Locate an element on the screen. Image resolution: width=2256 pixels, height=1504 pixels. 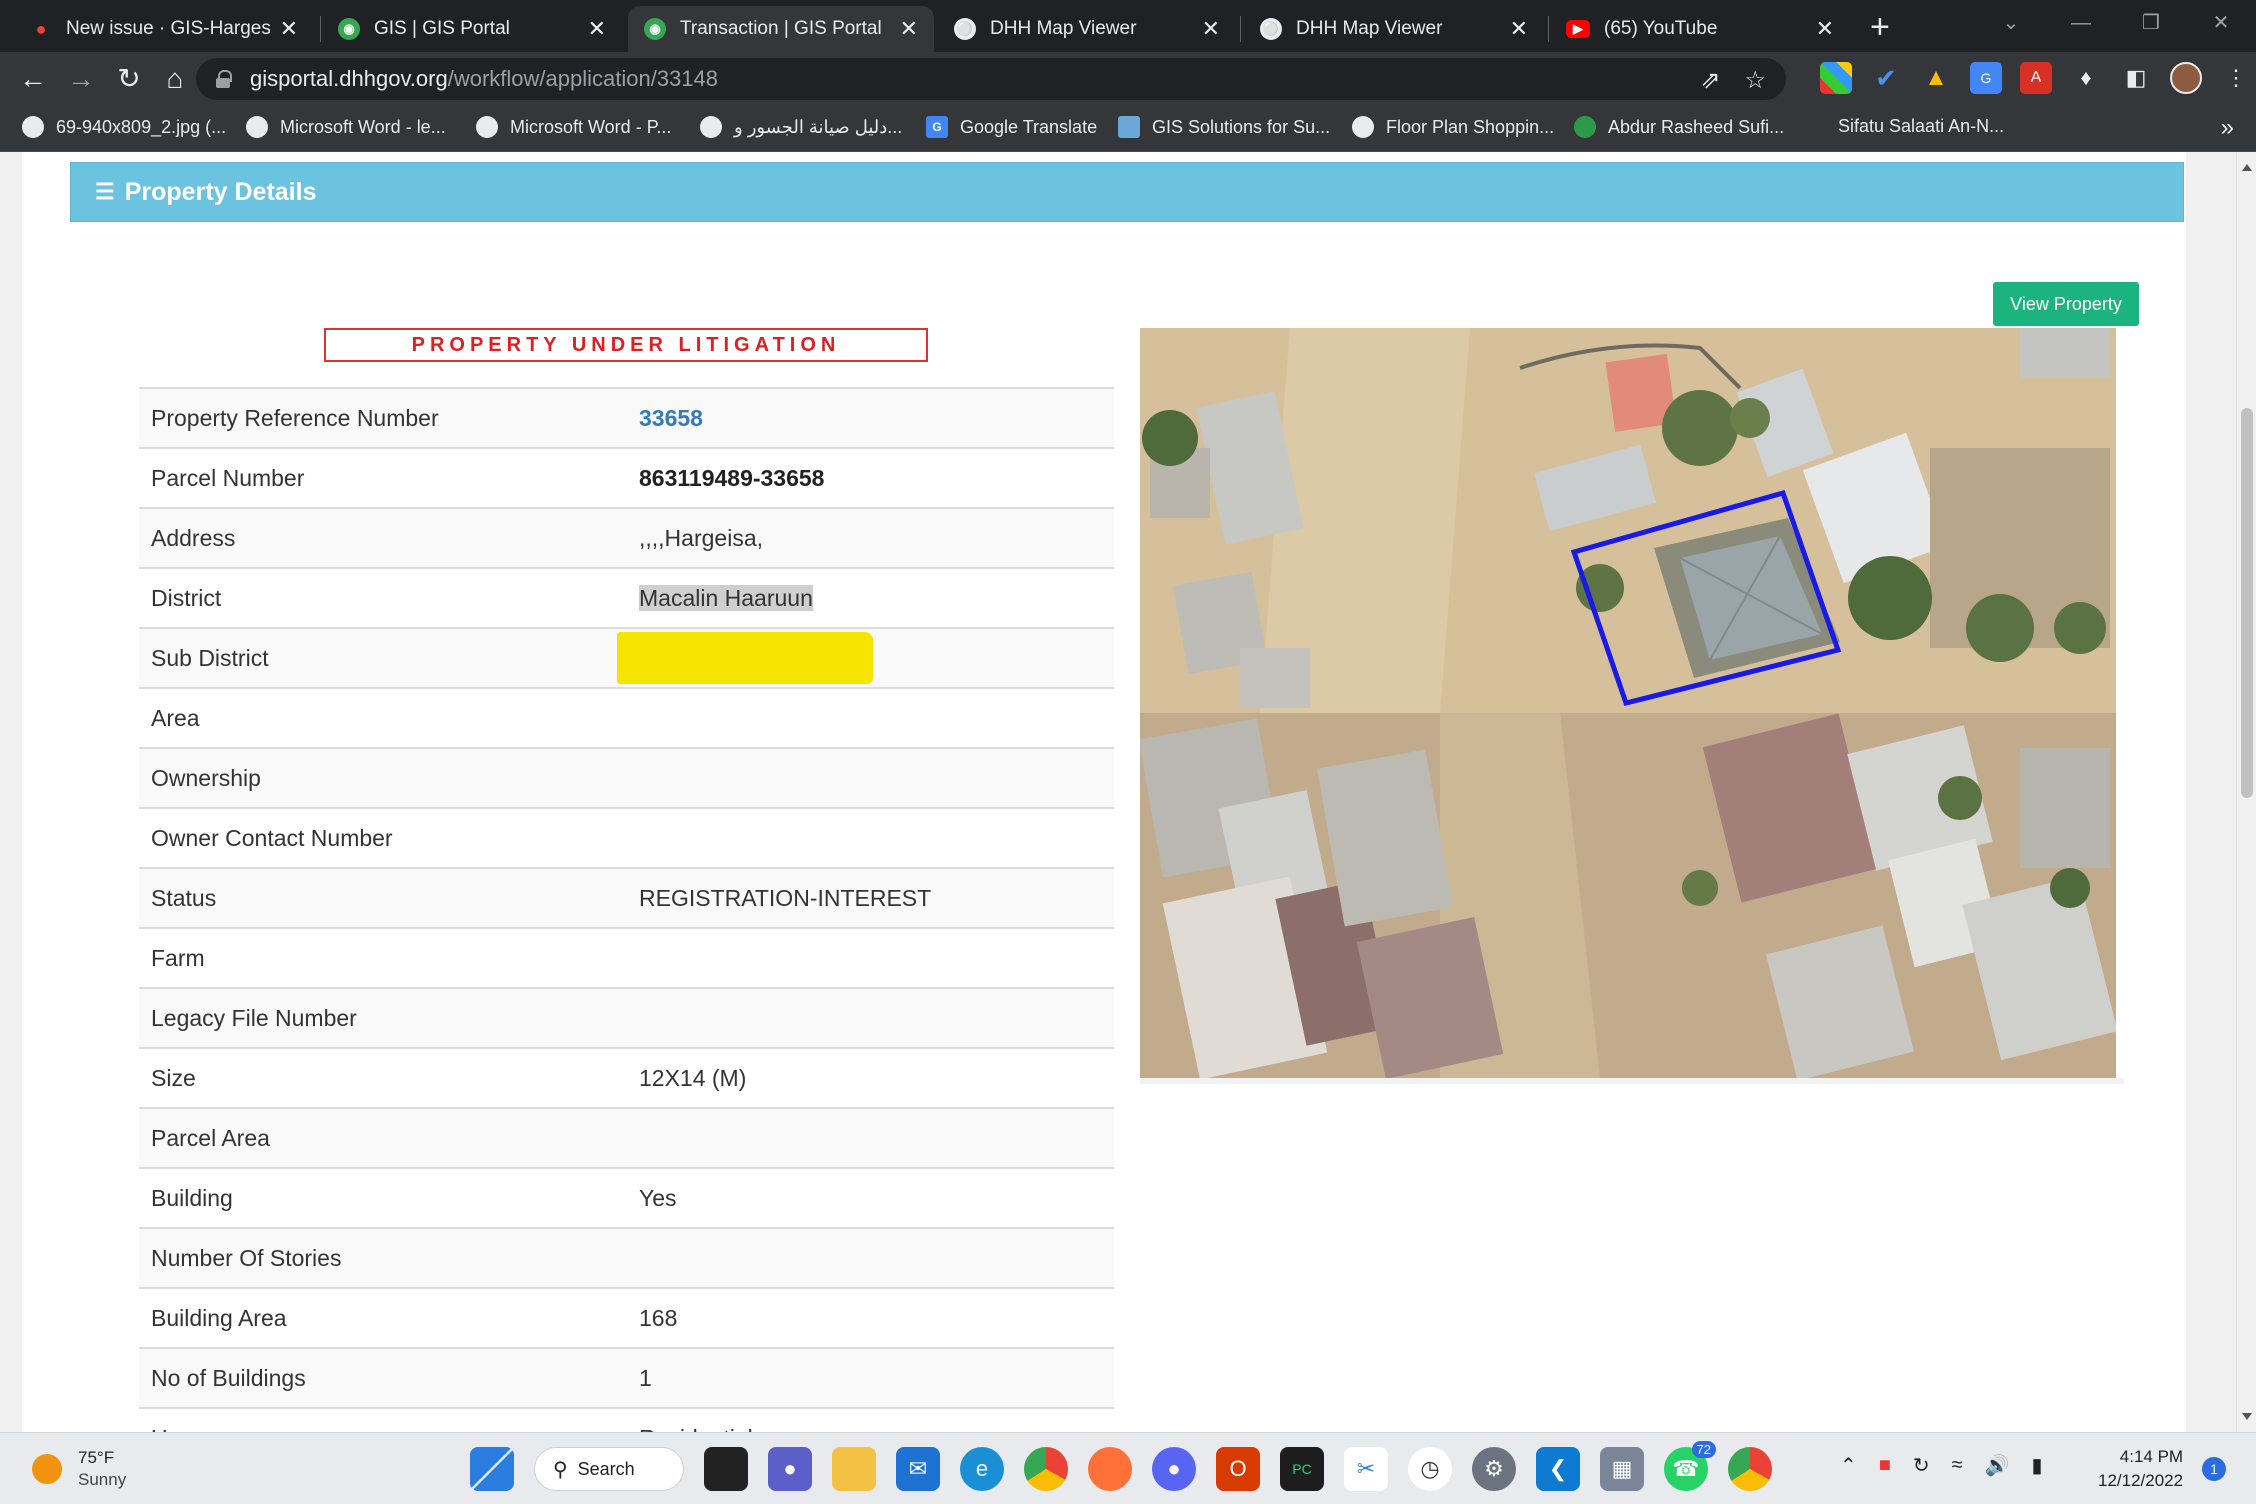
taskbar-clock: 4:14 PM 12/12/2022 is located at coordinates (2140, 1469).